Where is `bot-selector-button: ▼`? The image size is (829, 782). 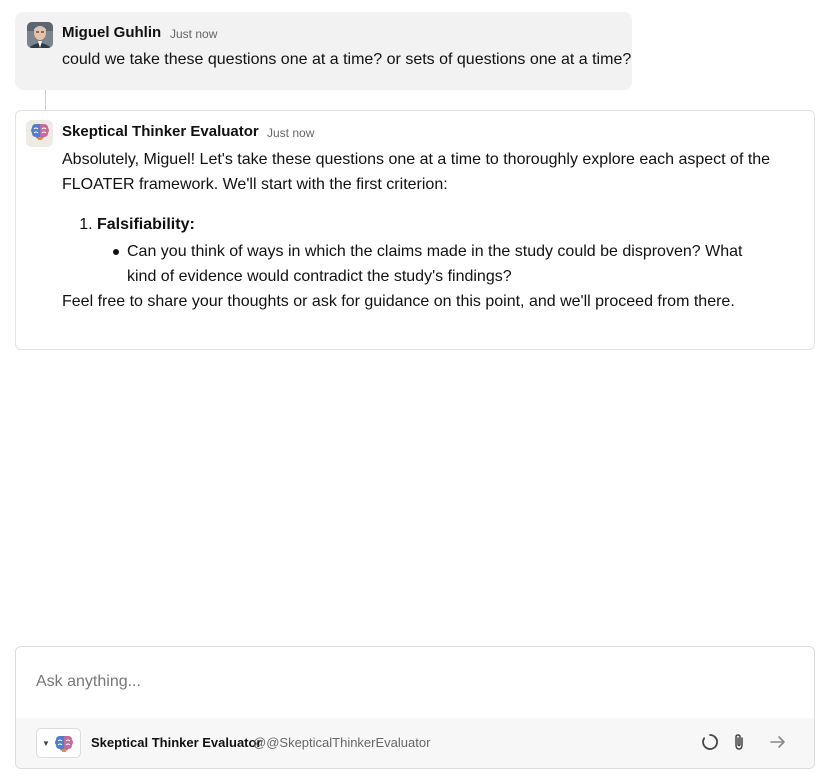 bot-selector-button: ▼ is located at coordinates (58, 743).